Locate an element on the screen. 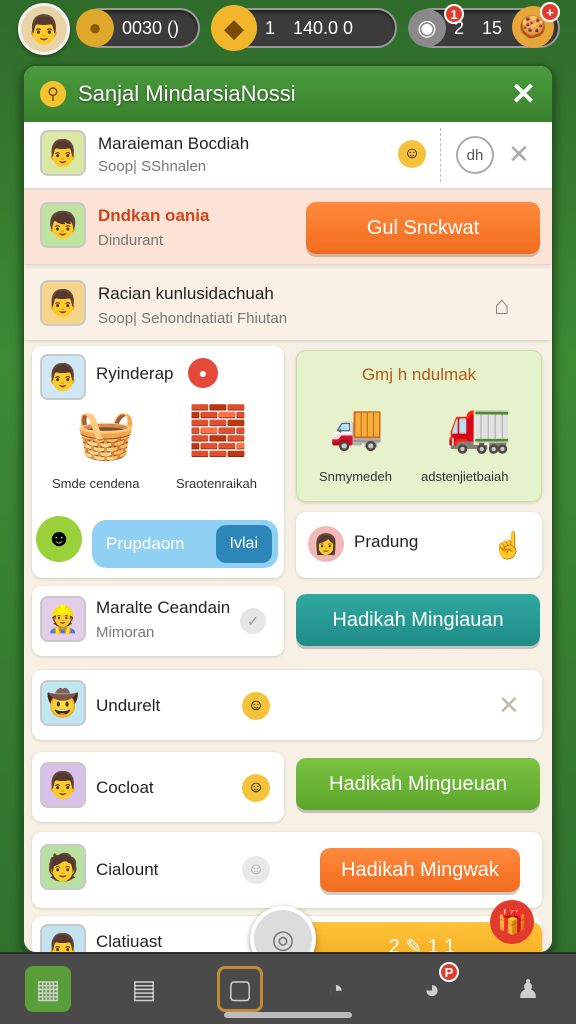  list-item: 🤠 Undurelt ☺ ✕ is located at coordinates (287, 705).